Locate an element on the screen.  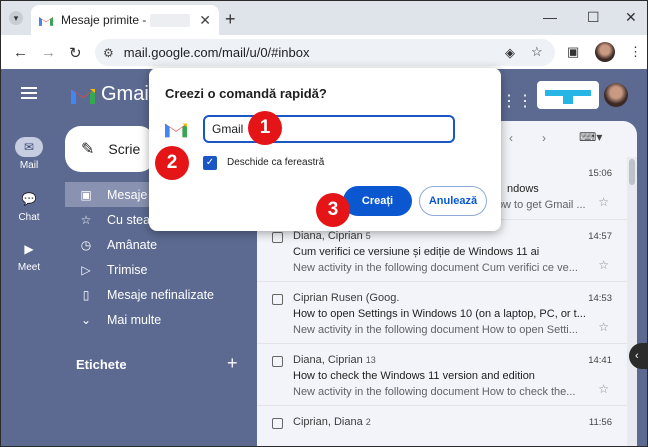
gmail-logo-text: Gmail is located at coordinates (127, 94).